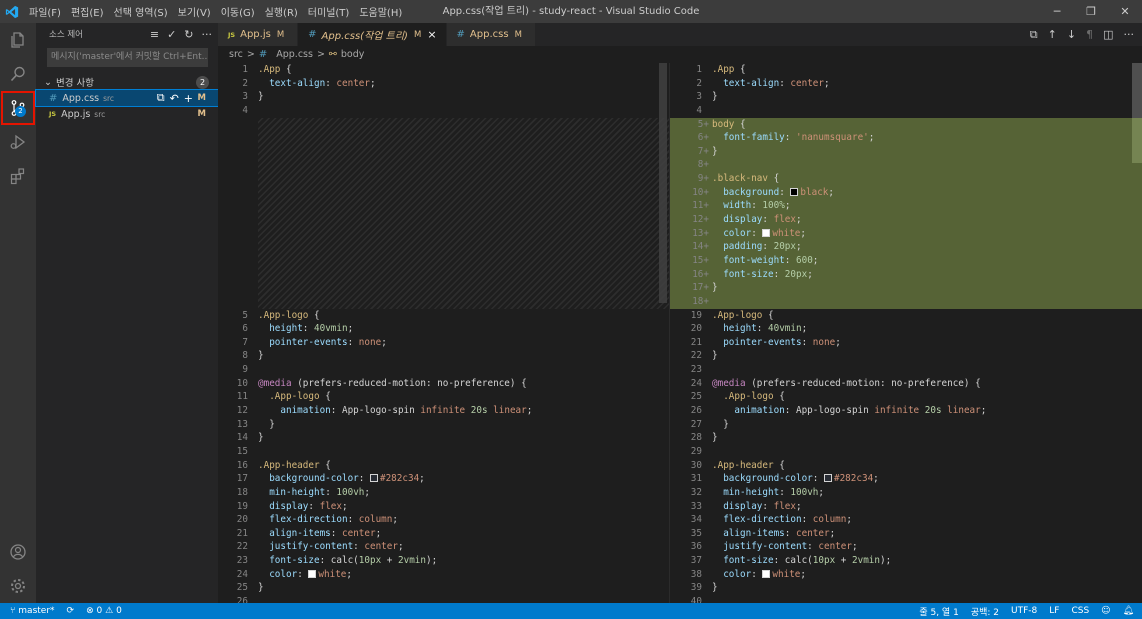 The height and width of the screenshot is (619, 1142). I want to click on end-of-line: LF, so click(1054, 611).